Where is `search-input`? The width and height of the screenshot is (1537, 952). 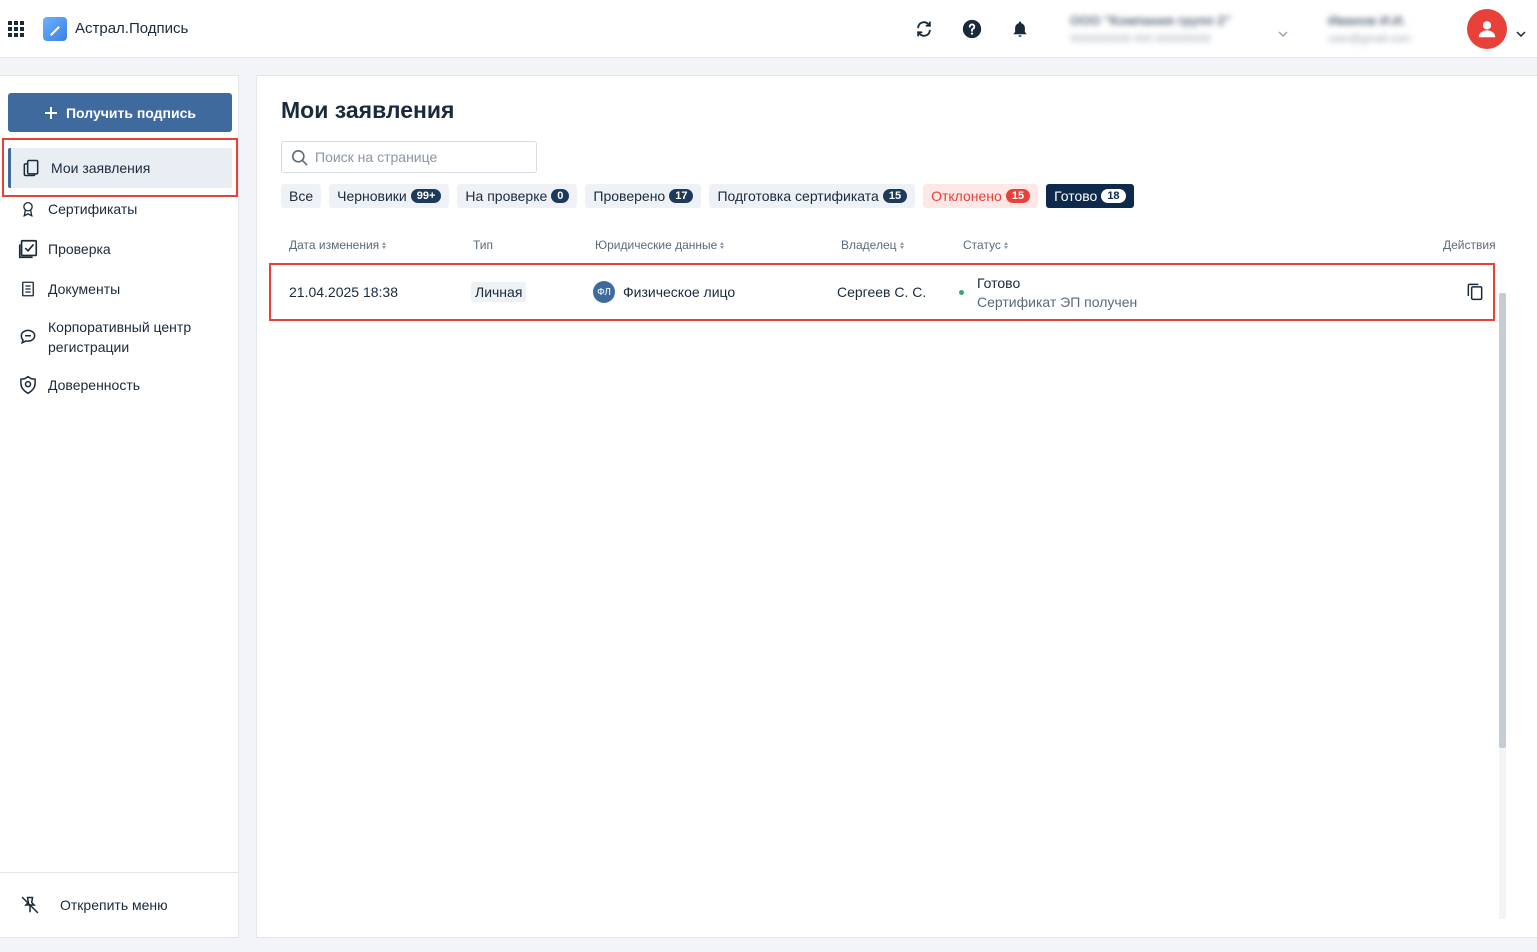 search-input is located at coordinates (425, 157).